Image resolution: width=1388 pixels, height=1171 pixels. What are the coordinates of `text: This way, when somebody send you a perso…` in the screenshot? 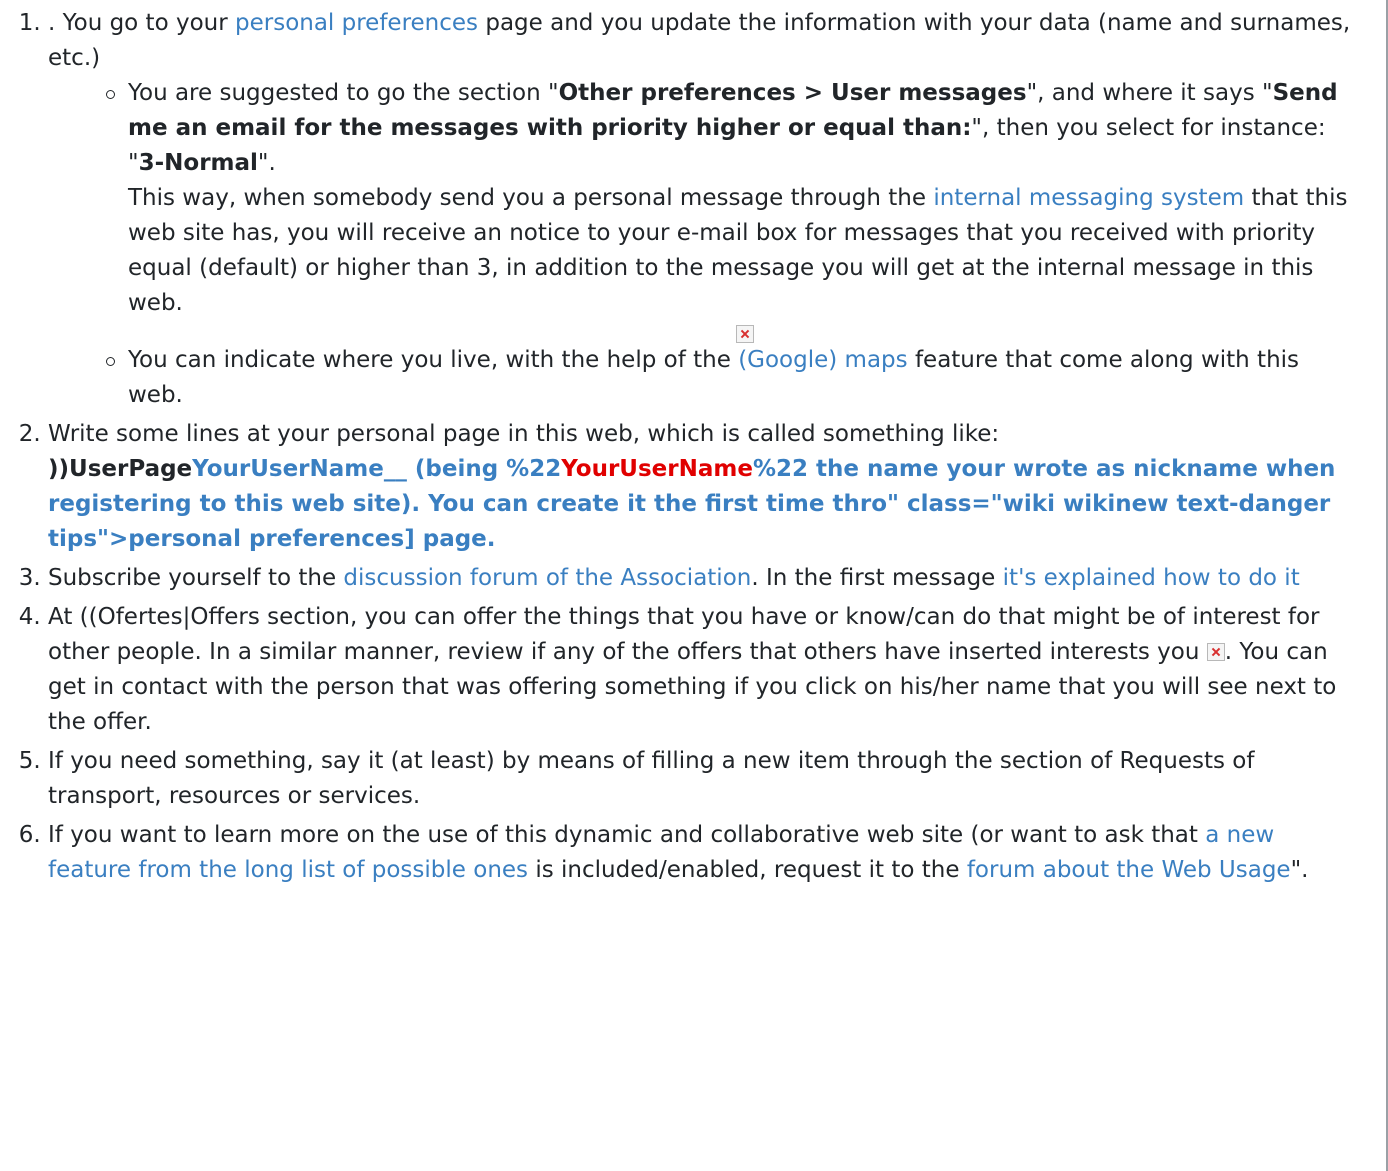 It's located at (531, 198).